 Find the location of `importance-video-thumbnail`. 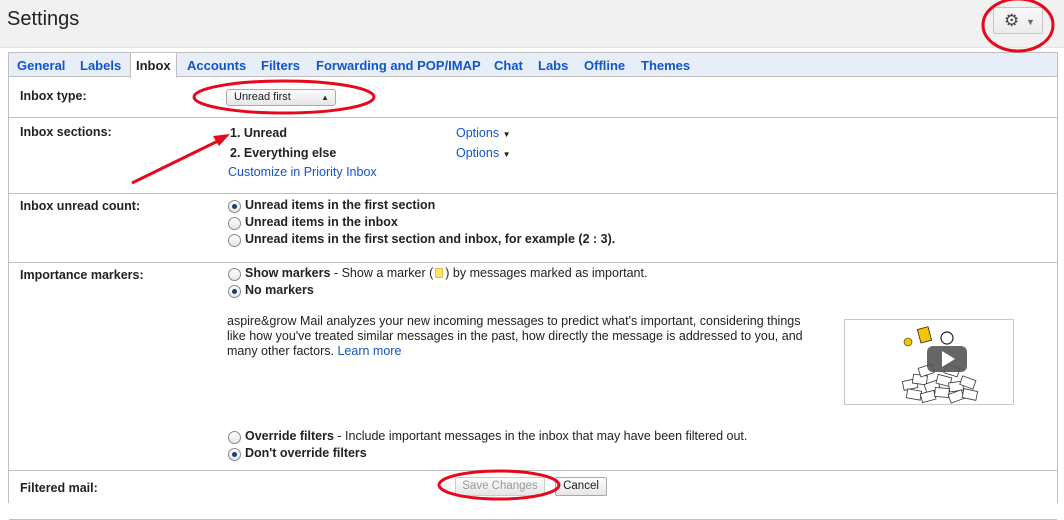

importance-video-thumbnail is located at coordinates (929, 362).